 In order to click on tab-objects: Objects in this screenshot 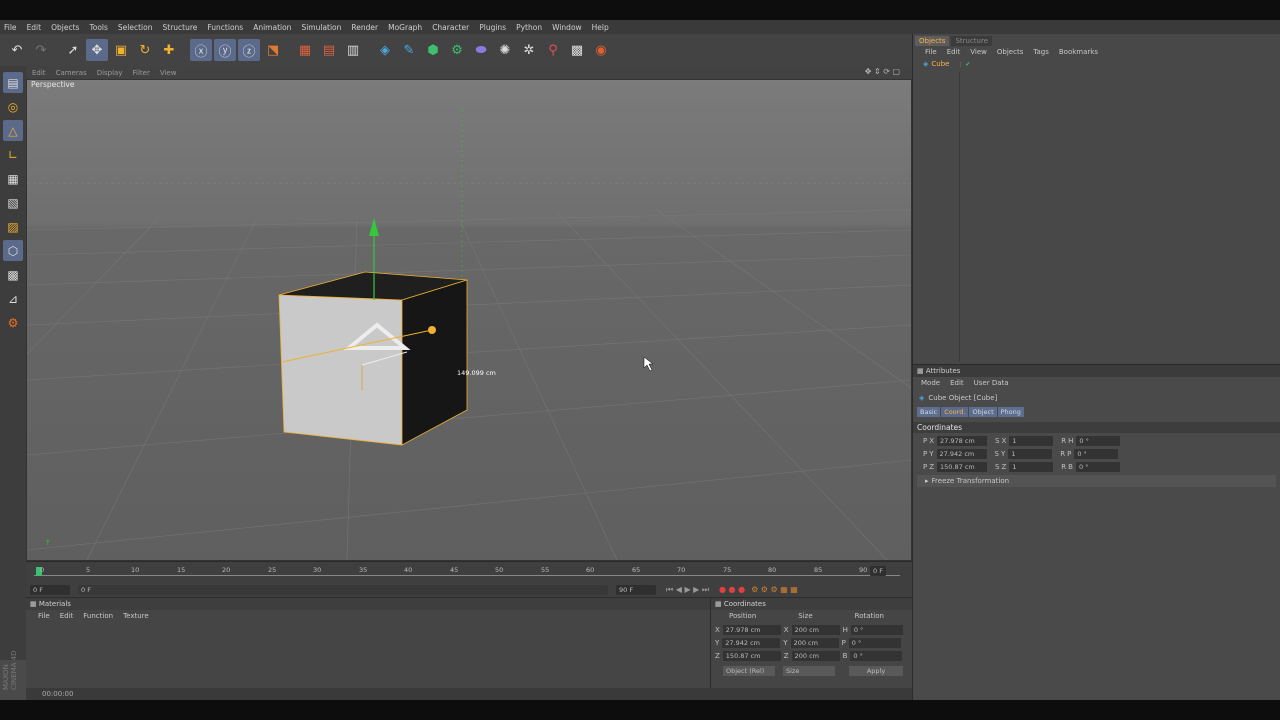, I will do `click(932, 41)`.